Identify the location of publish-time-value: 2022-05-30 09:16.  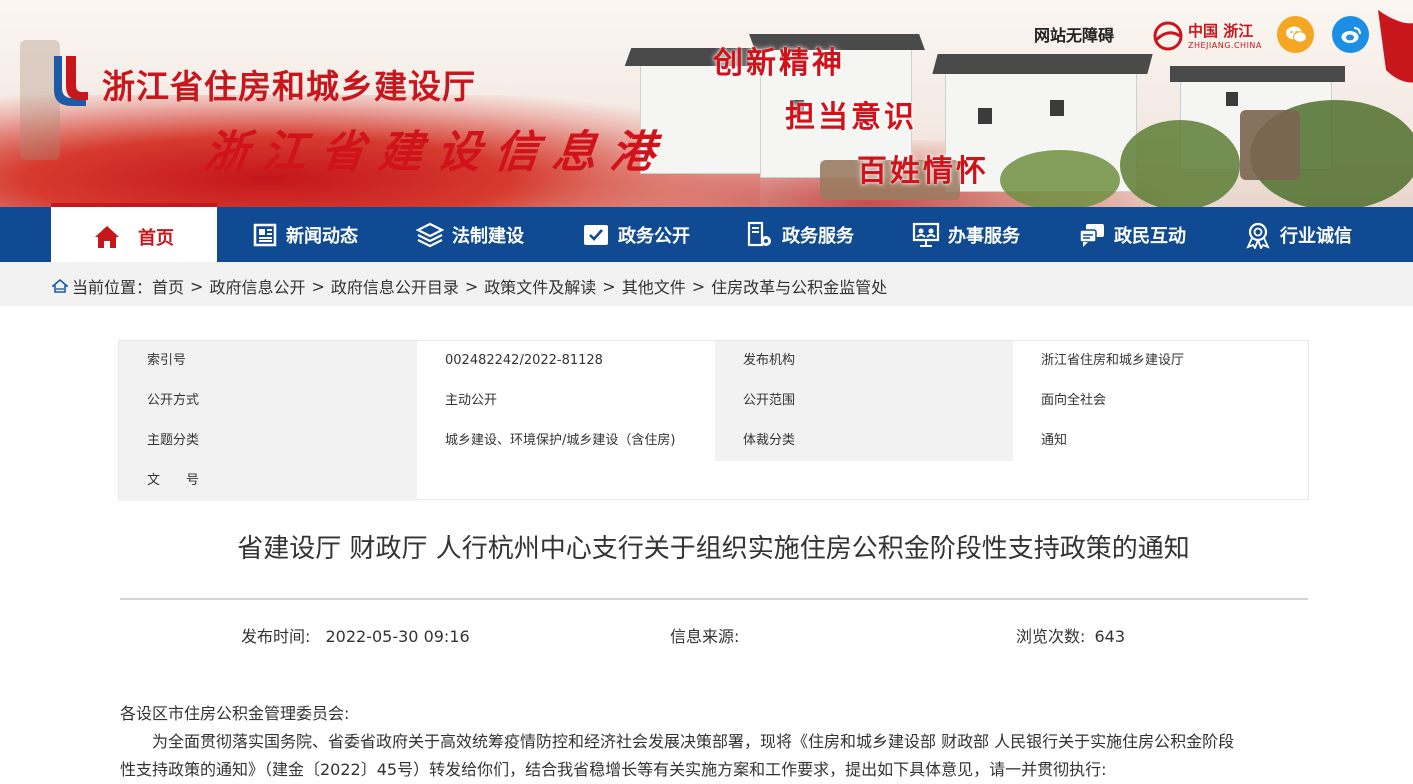
(397, 636).